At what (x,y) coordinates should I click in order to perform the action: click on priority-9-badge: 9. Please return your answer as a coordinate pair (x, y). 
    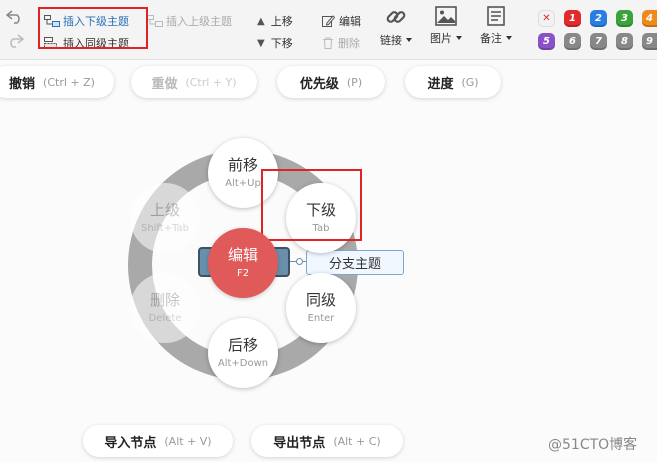
    Looking at the image, I should click on (649, 41).